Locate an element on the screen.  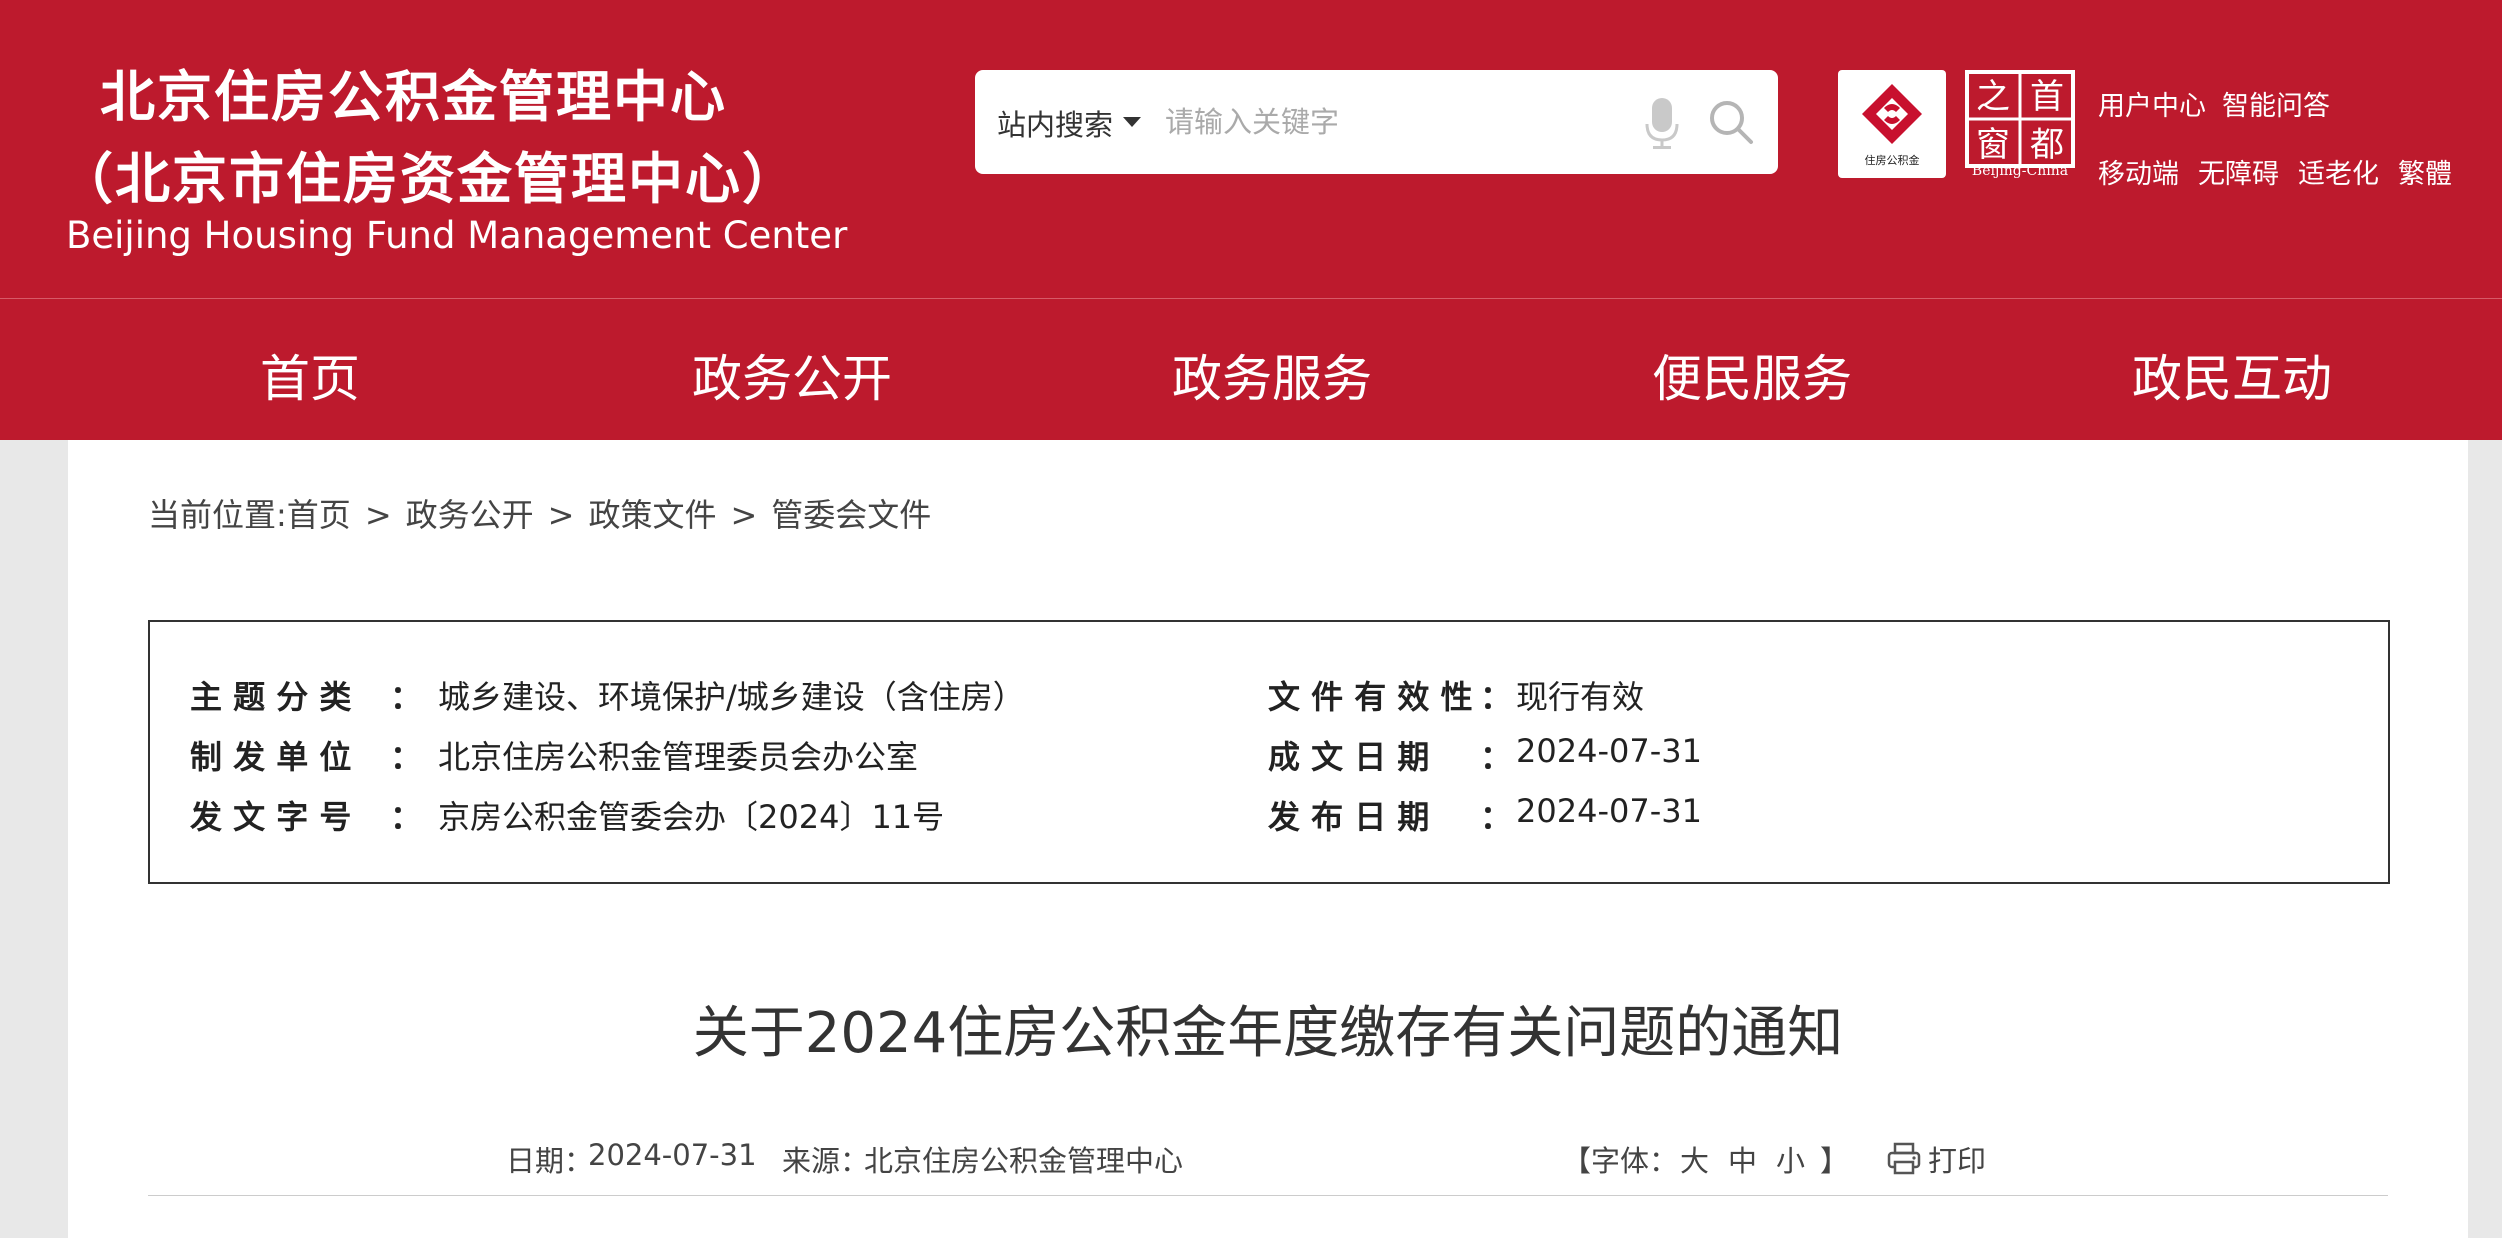
breadcrumb-prefix: 当前位置: is located at coordinates (217, 515).